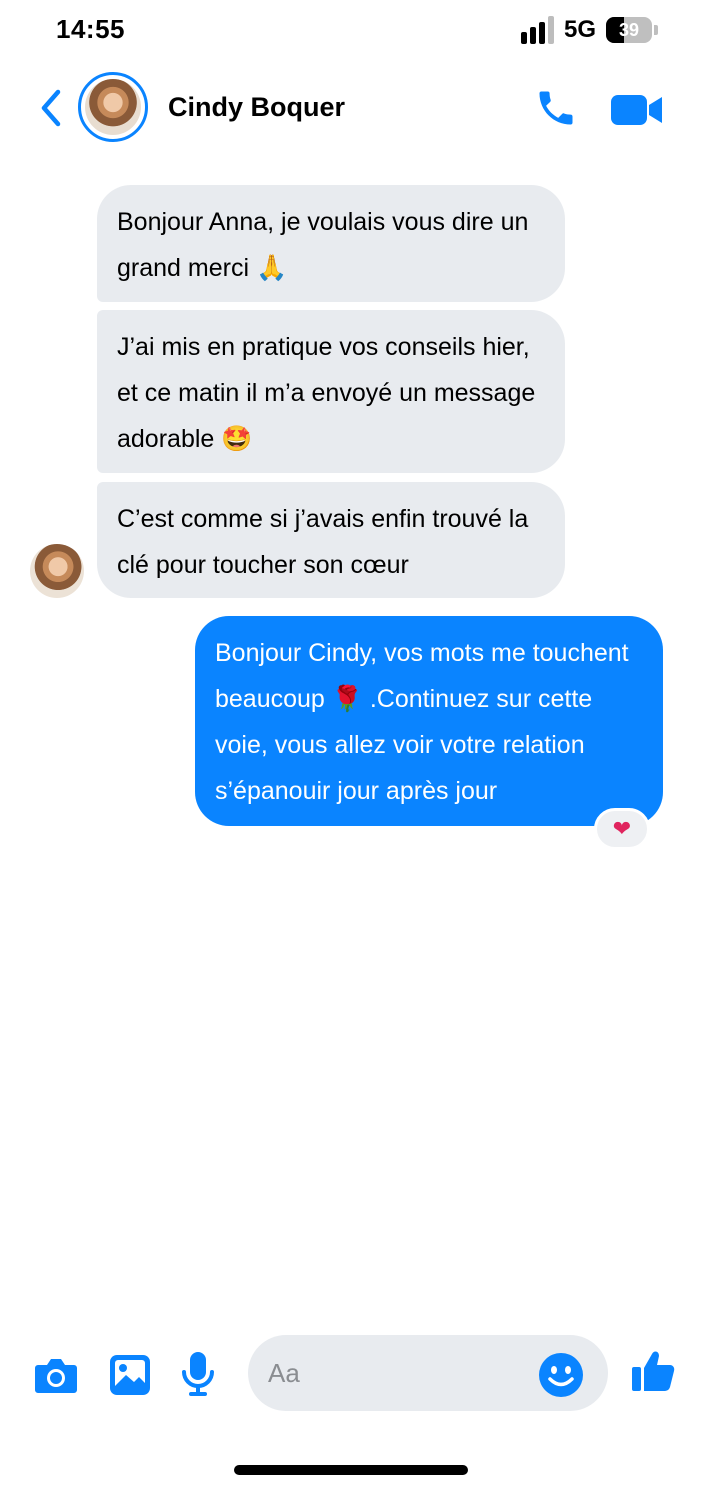 The image size is (702, 1500). I want to click on status-time: 14:55, so click(90, 29).